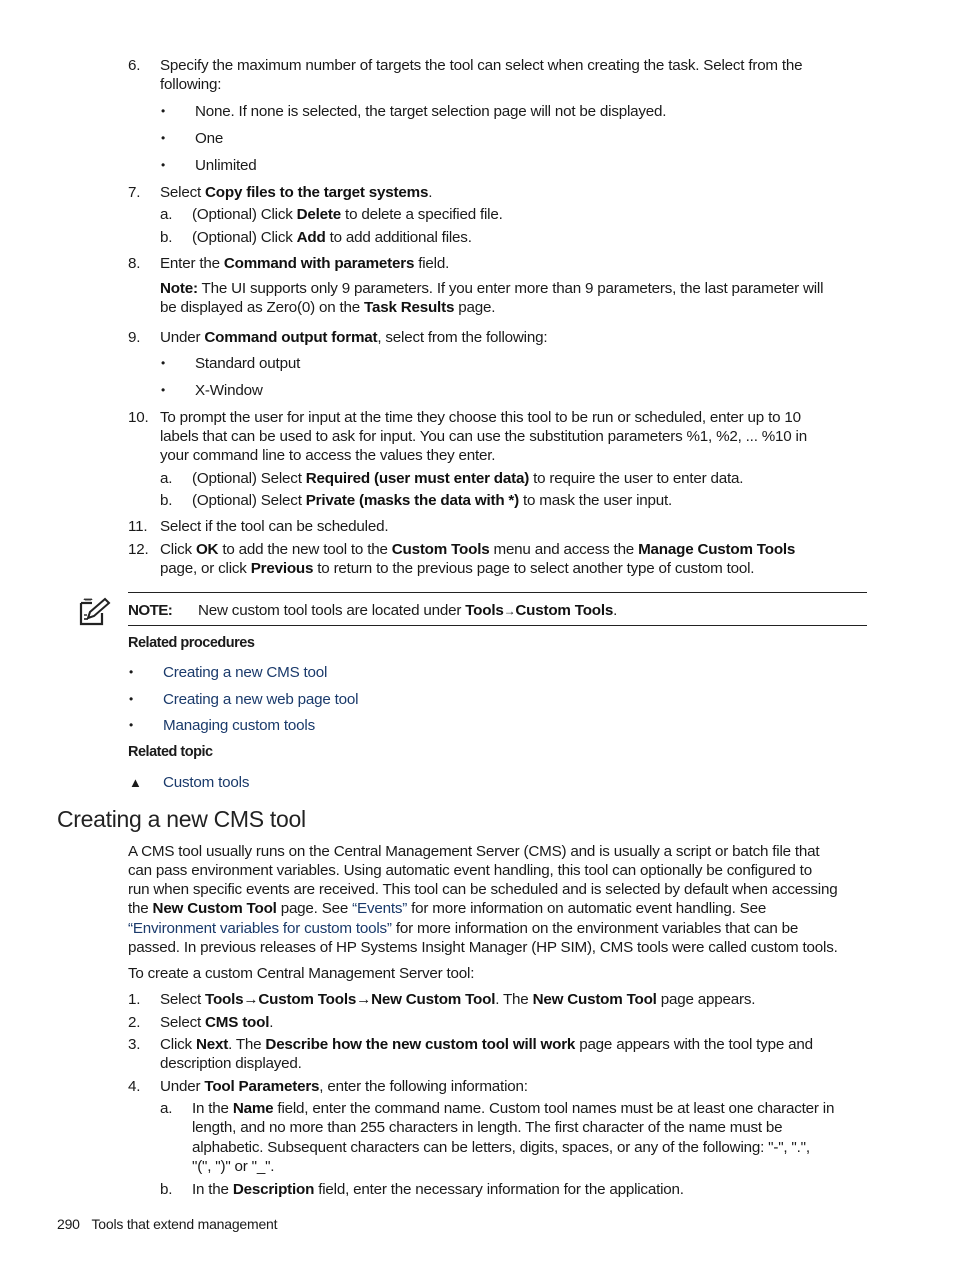  I want to click on step-number: 6., so click(134, 65).